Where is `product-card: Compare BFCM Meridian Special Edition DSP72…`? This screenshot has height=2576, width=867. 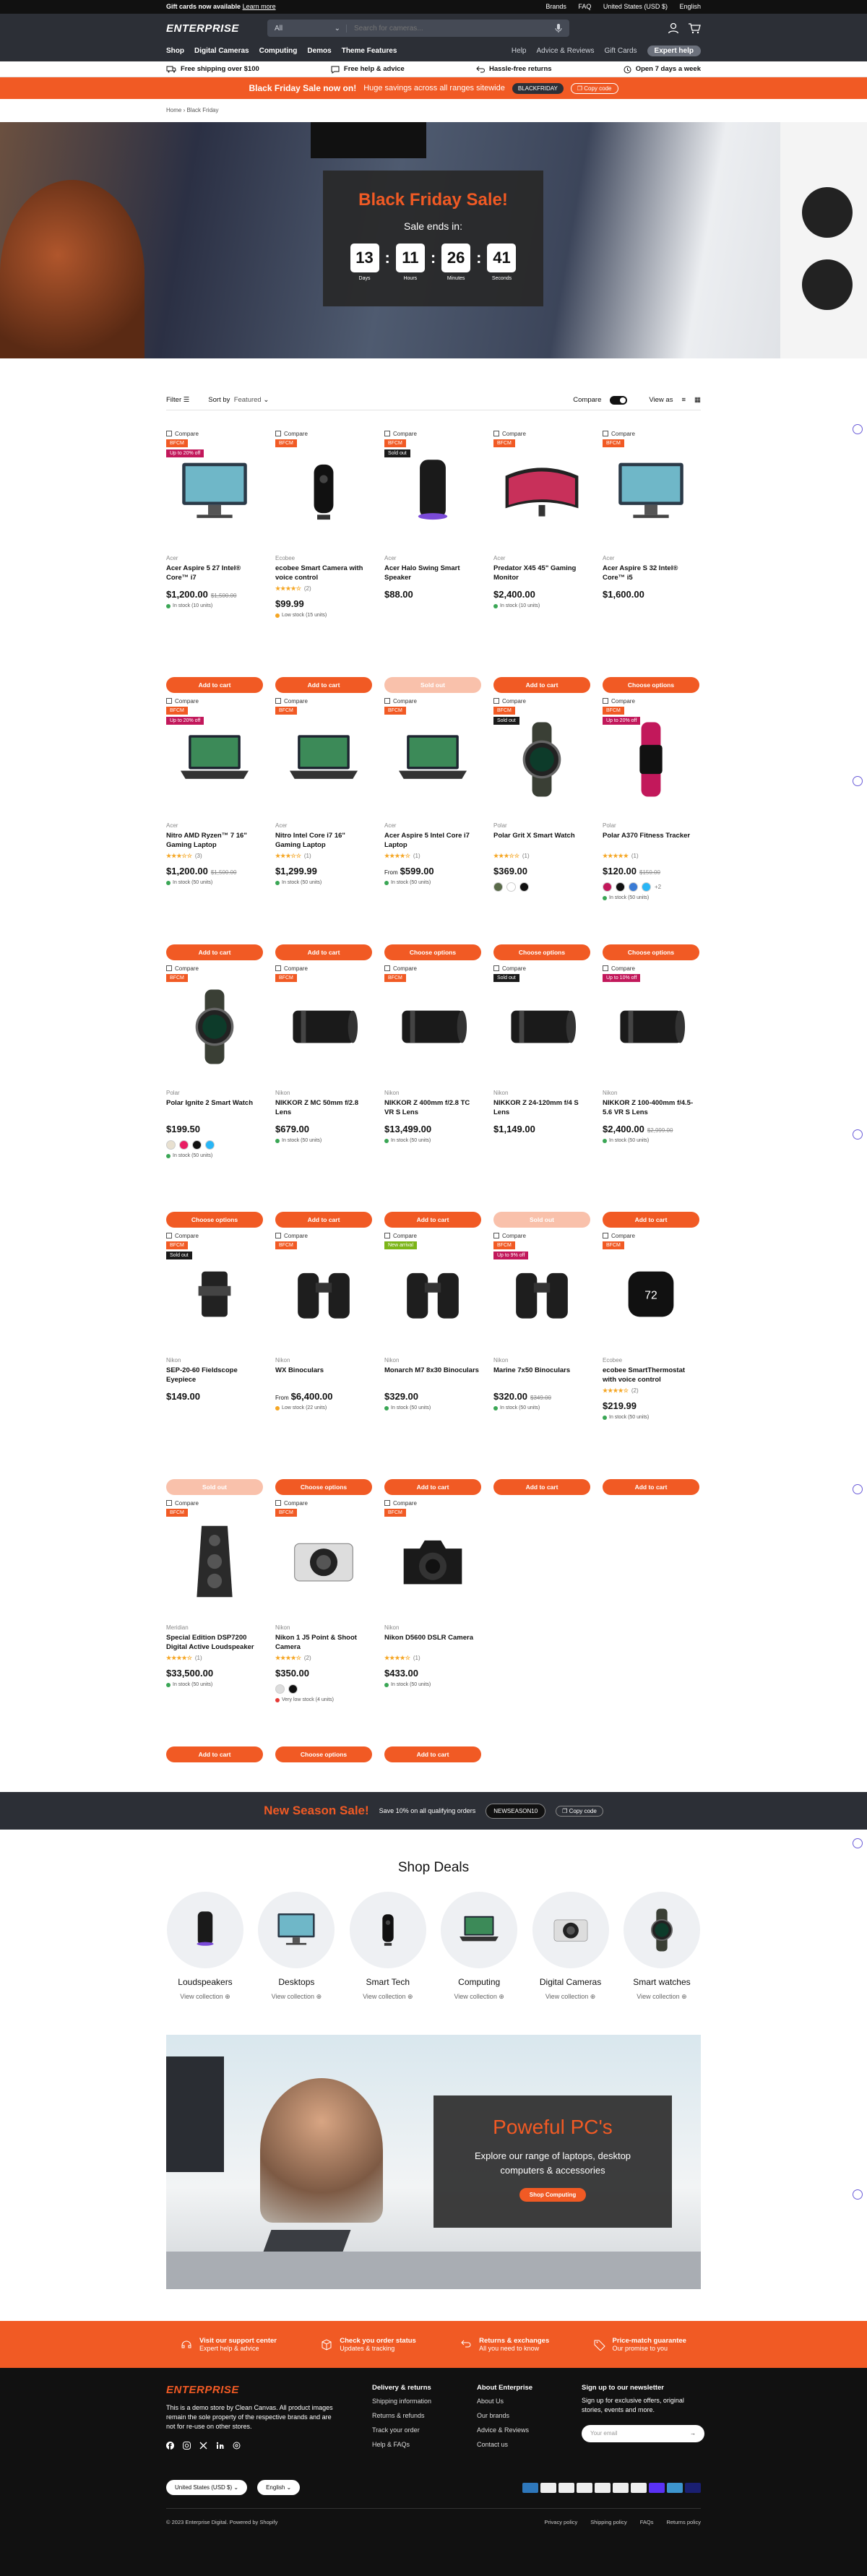 product-card: Compare BFCM Meridian Special Edition DSP72… is located at coordinates (214, 1632).